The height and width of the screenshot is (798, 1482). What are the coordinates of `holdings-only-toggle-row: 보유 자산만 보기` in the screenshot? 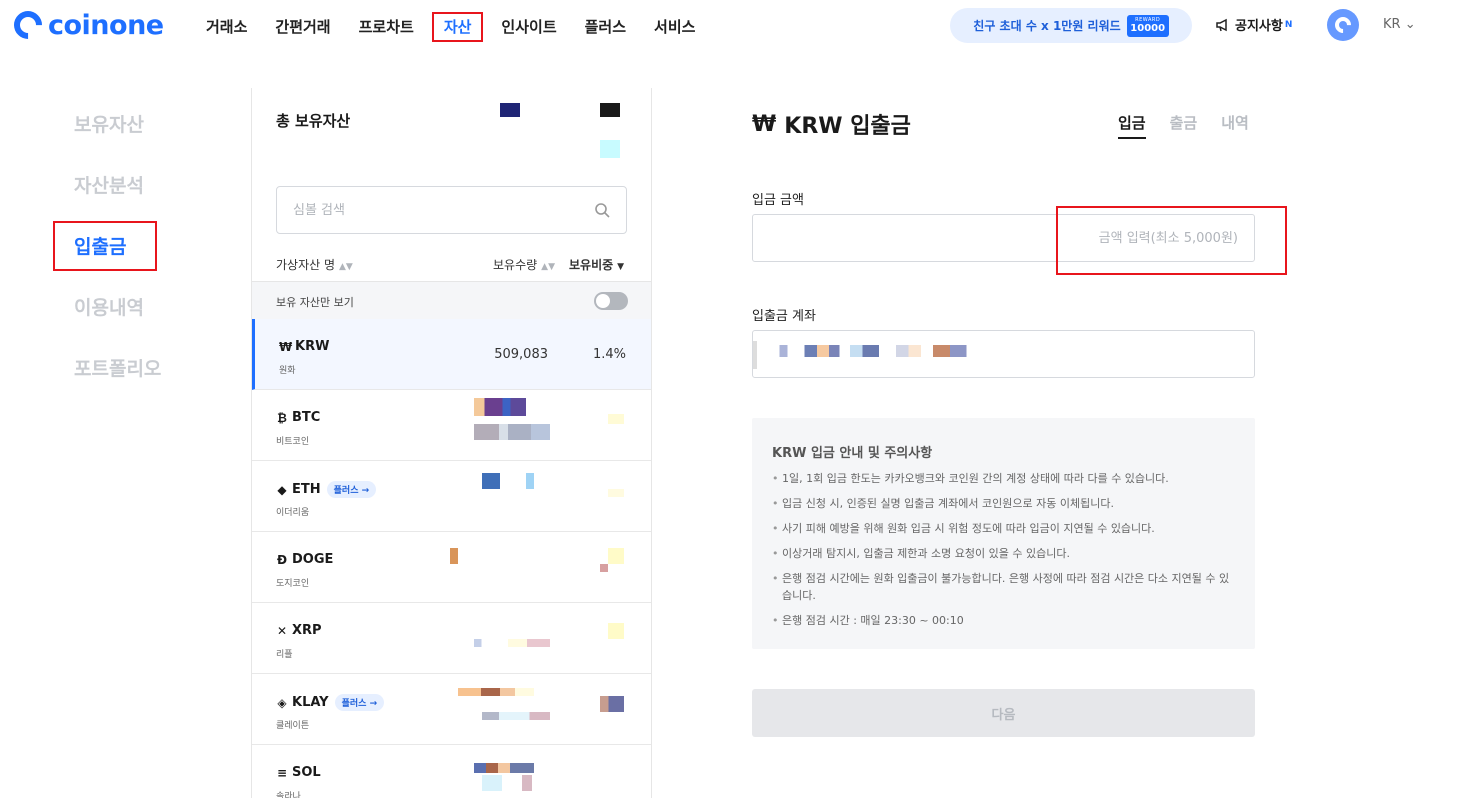 It's located at (451, 300).